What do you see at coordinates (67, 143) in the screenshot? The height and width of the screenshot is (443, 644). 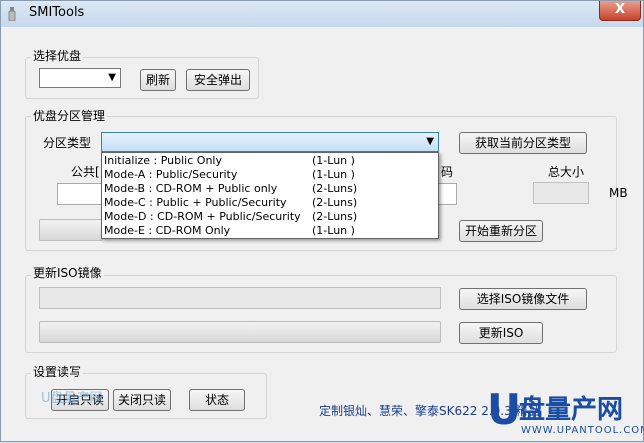 I see `partition-type-label: 分区类型` at bounding box center [67, 143].